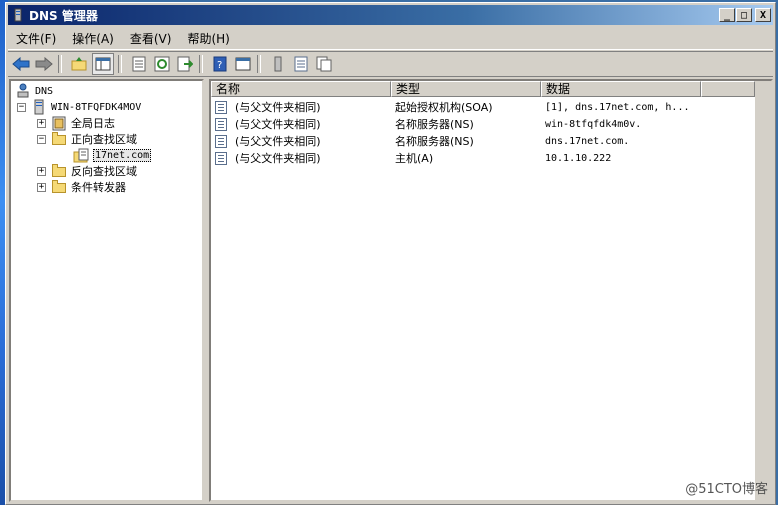 This screenshot has height=505, width=778. Describe the element at coordinates (18, 15) in the screenshot. I see `dns-app-icon` at that location.